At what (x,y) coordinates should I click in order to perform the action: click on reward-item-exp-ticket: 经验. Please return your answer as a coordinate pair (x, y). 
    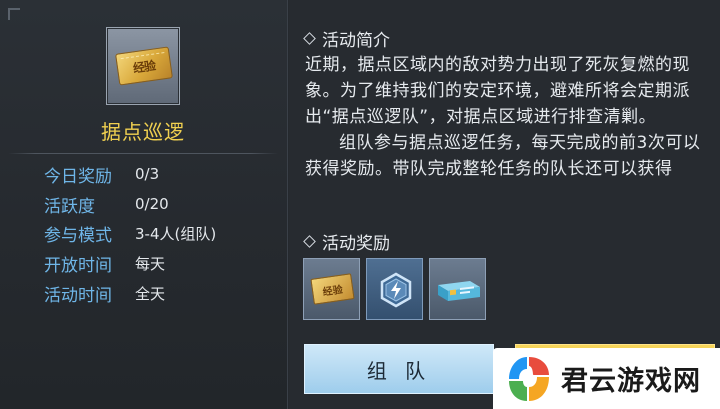
    Looking at the image, I should click on (331, 289).